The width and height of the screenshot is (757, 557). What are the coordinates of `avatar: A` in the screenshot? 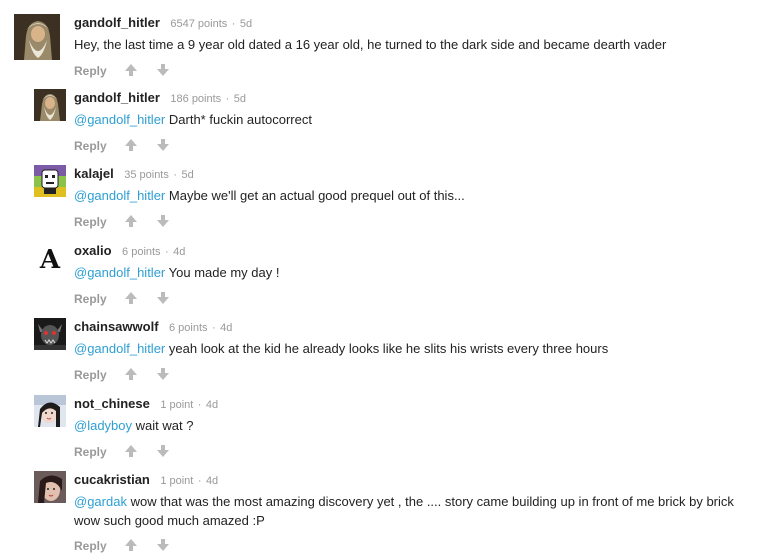 It's located at (50, 258).